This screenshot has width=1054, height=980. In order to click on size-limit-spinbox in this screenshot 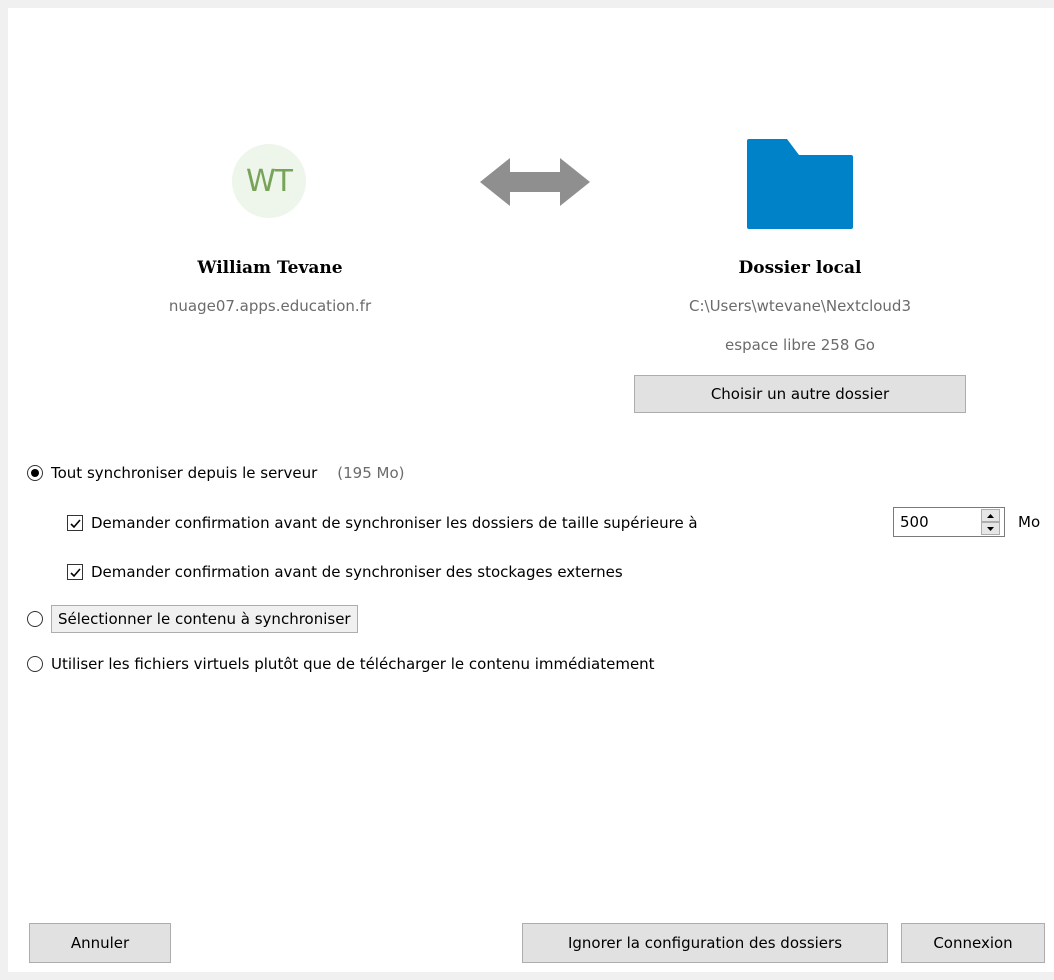, I will do `click(949, 522)`.